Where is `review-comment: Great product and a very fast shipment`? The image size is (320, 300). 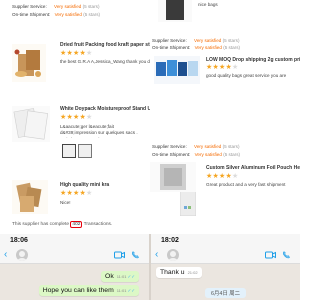
review-comment: Great product and a very fast shipment is located at coordinates (246, 184).